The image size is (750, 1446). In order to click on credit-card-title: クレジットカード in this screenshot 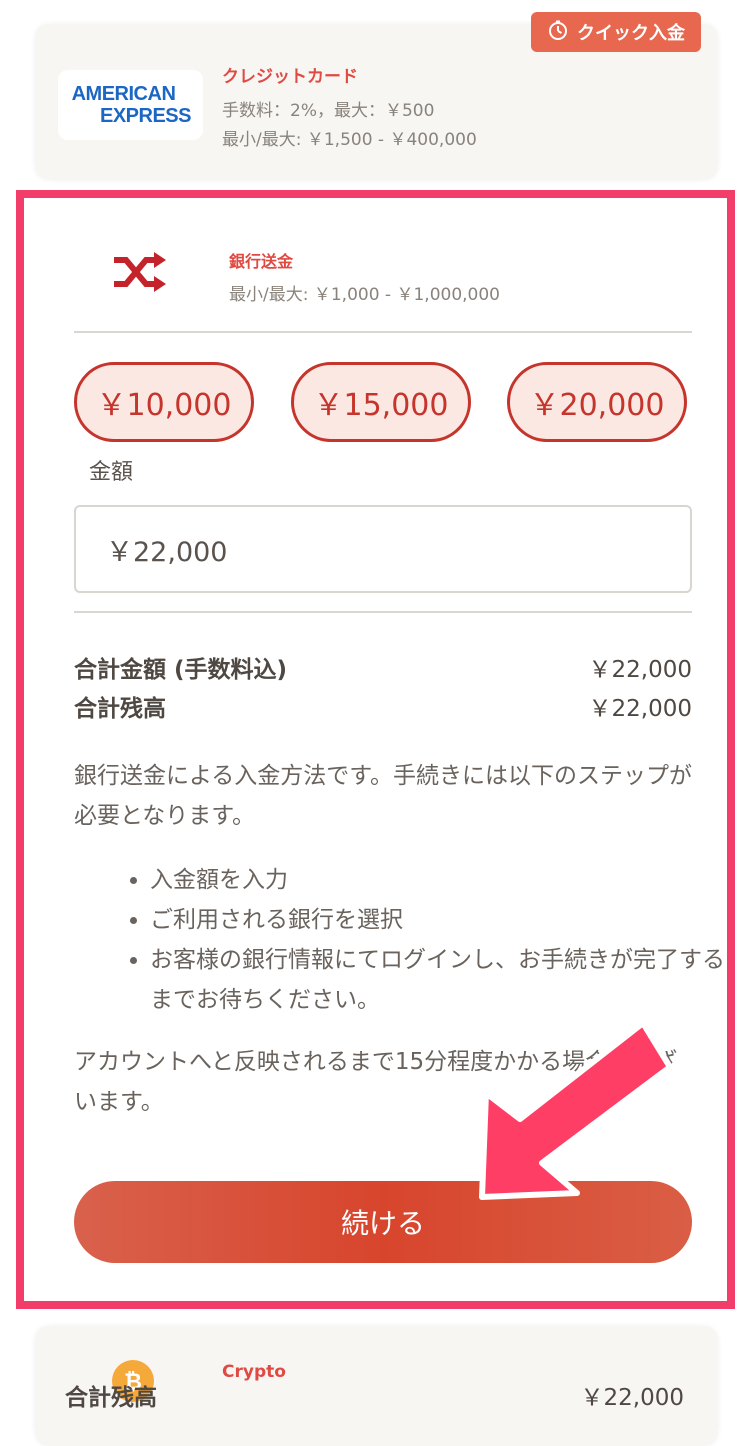, I will do `click(290, 77)`.